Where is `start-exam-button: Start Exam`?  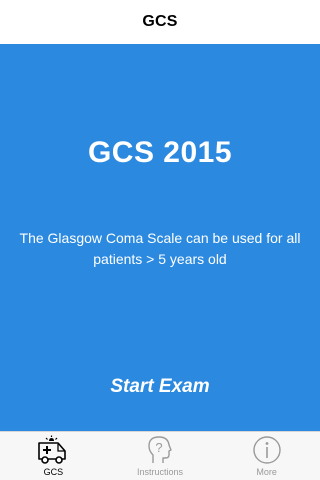
start-exam-button: Start Exam is located at coordinates (160, 387).